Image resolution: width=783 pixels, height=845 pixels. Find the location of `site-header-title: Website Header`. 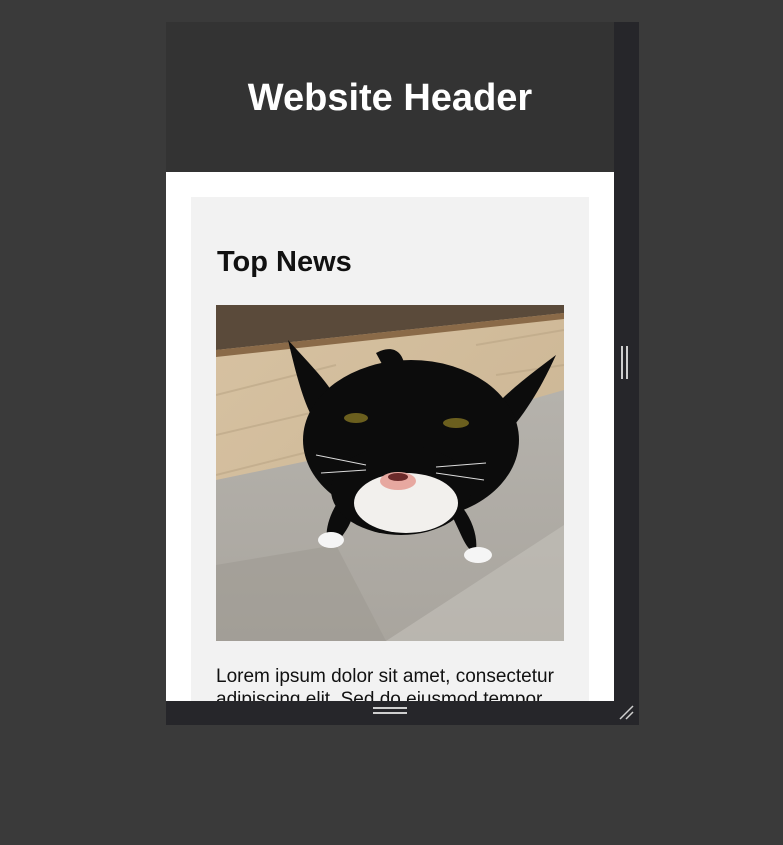

site-header-title: Website Header is located at coordinates (390, 97).